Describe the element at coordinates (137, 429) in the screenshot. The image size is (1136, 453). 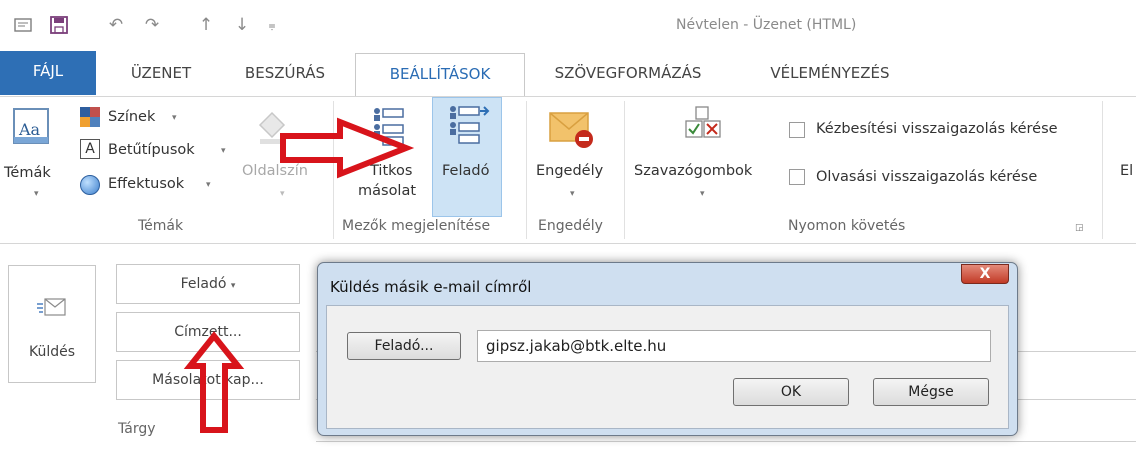
I see `subject-label: Tárgy` at that location.